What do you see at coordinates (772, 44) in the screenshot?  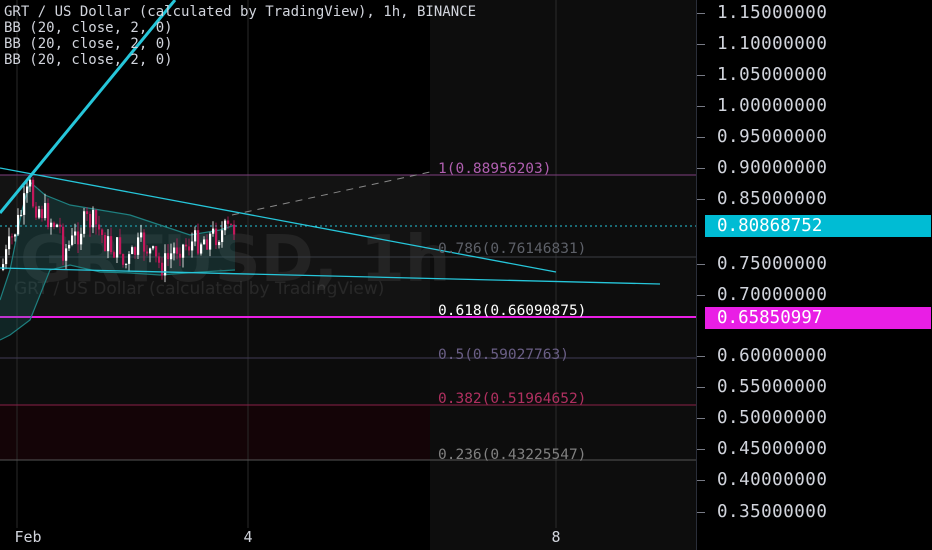 I see `price-label: 1.10000000` at bounding box center [772, 44].